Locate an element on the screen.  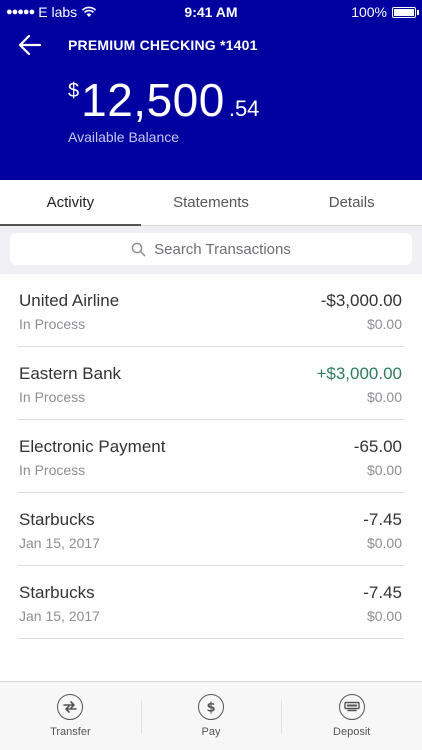
deposit-button: Deposit is located at coordinates (351, 716).